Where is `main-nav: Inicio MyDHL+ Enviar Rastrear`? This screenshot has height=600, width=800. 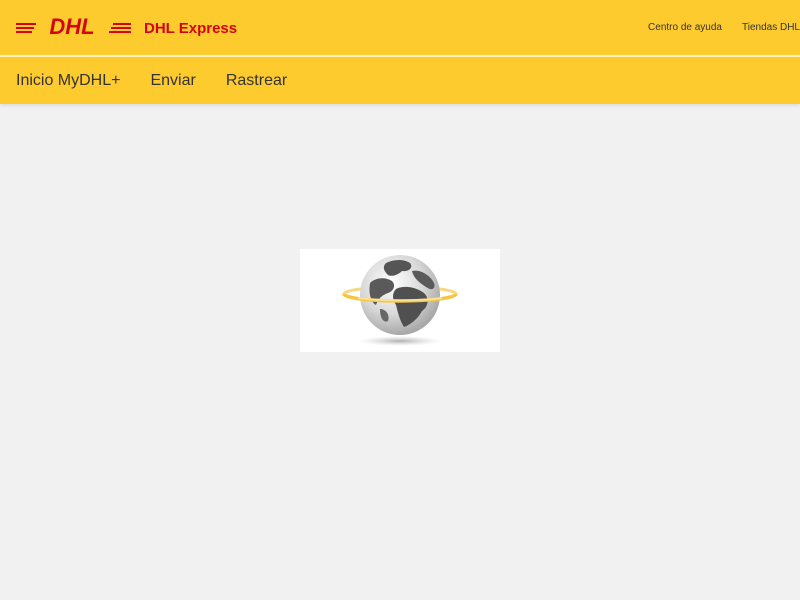
main-nav: Inicio MyDHL+ Enviar Rastrear is located at coordinates (400, 80).